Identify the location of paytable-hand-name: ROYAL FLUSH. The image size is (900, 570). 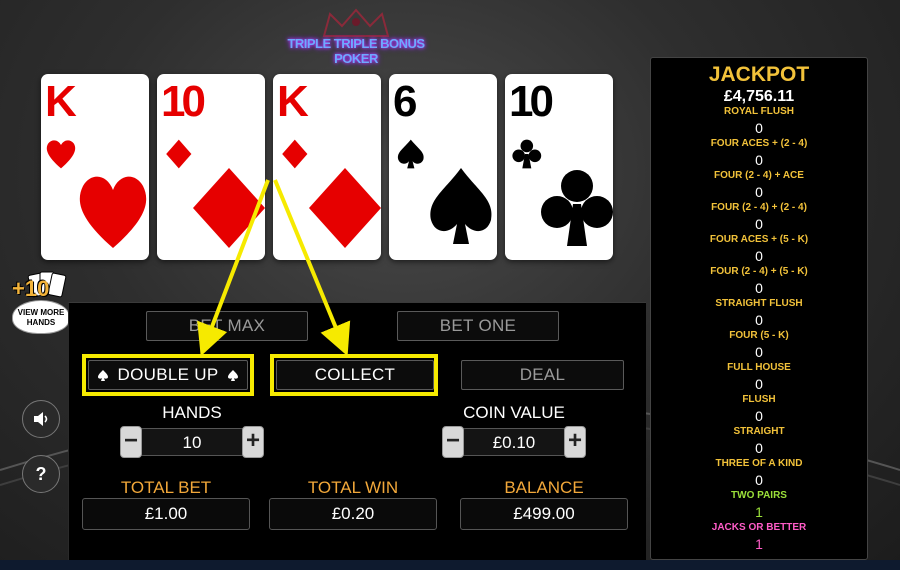
(758, 111).